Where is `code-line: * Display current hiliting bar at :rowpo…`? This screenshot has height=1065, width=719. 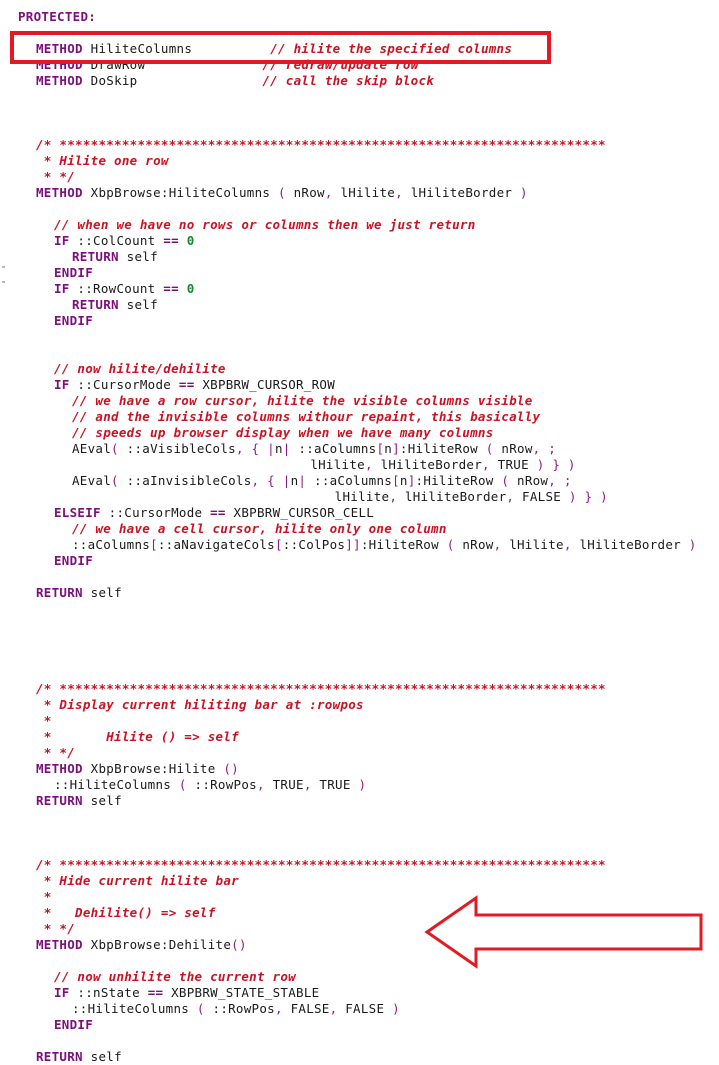
code-line: * Display current hiliting bar at :rowpo… is located at coordinates (359, 705).